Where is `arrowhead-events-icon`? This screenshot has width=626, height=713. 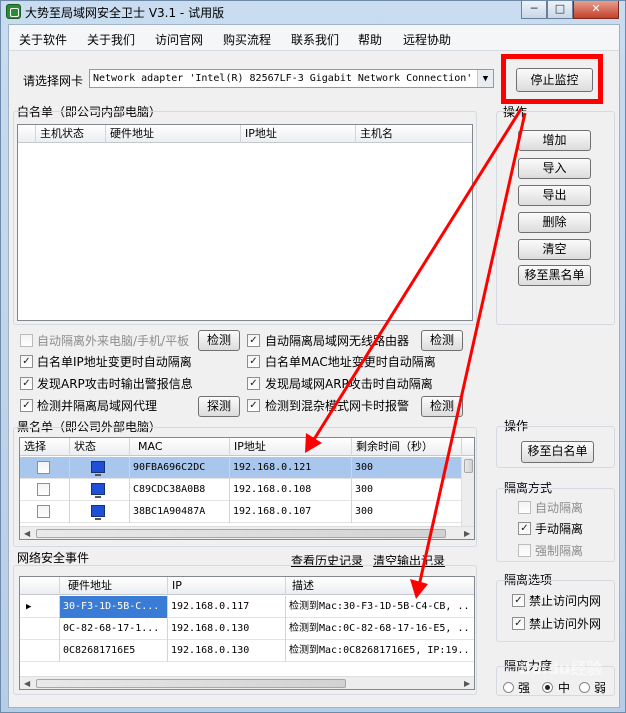
arrowhead-events-icon is located at coordinates (419, 589).